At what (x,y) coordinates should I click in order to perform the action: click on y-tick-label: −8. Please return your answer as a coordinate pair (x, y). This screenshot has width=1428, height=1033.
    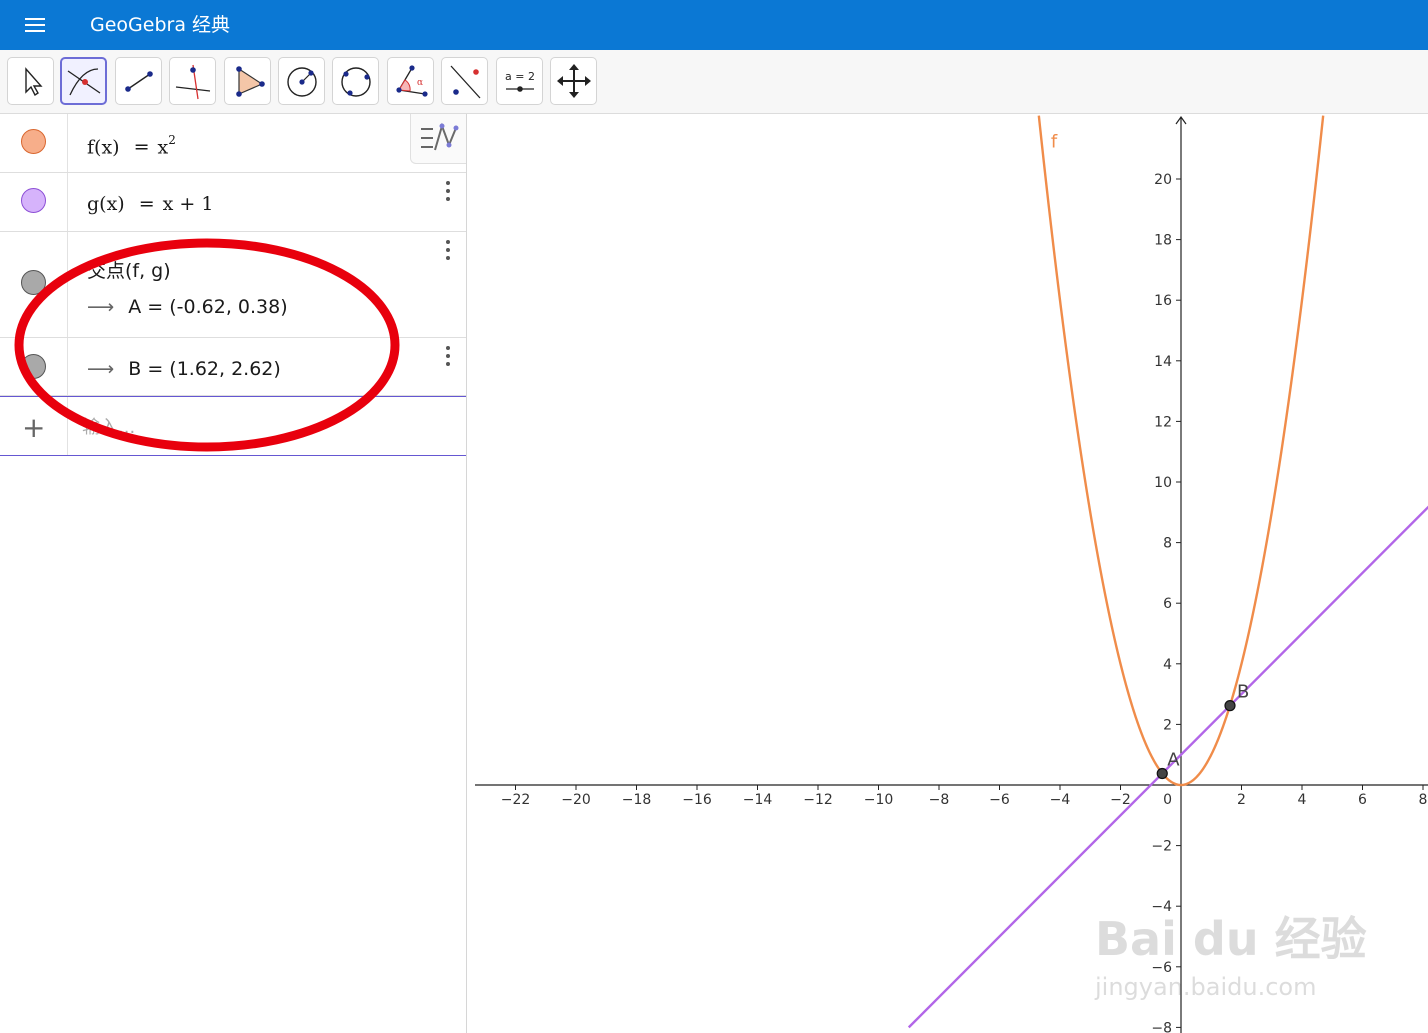
    Looking at the image, I should click on (1161, 1026).